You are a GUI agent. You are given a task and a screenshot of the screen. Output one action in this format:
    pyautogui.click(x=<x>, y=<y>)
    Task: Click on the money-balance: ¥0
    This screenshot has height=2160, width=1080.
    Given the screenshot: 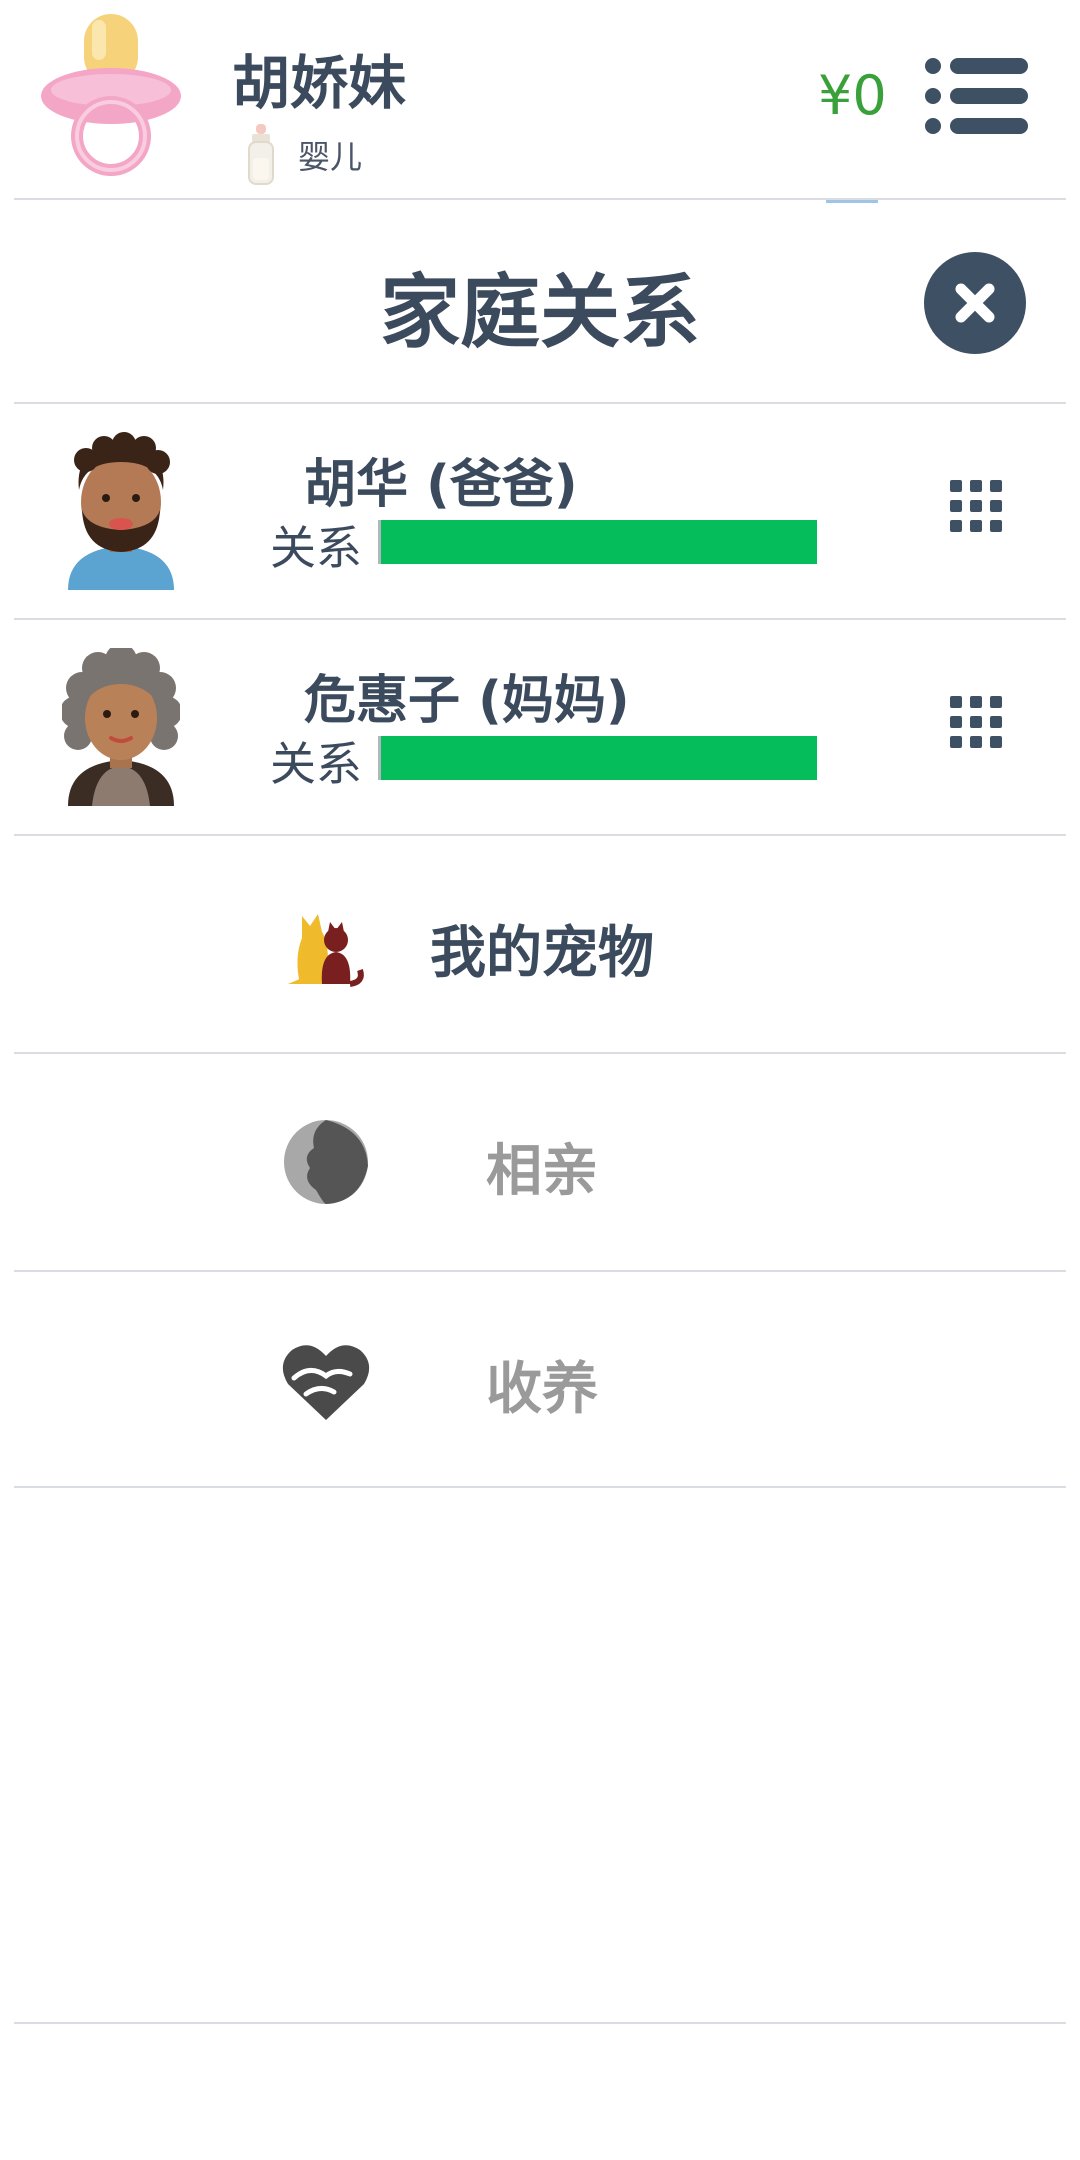 What is the action you would take?
    pyautogui.click(x=852, y=95)
    